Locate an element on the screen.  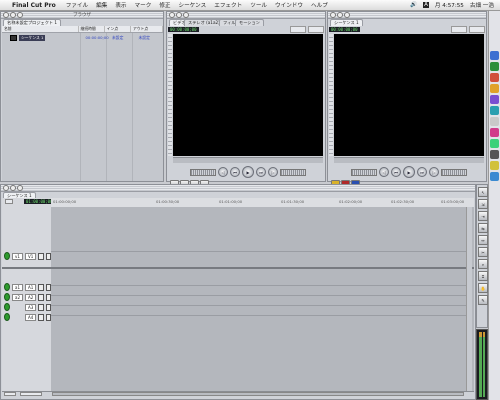
column-duration: 継続時間 is located at coordinates (92, 29).